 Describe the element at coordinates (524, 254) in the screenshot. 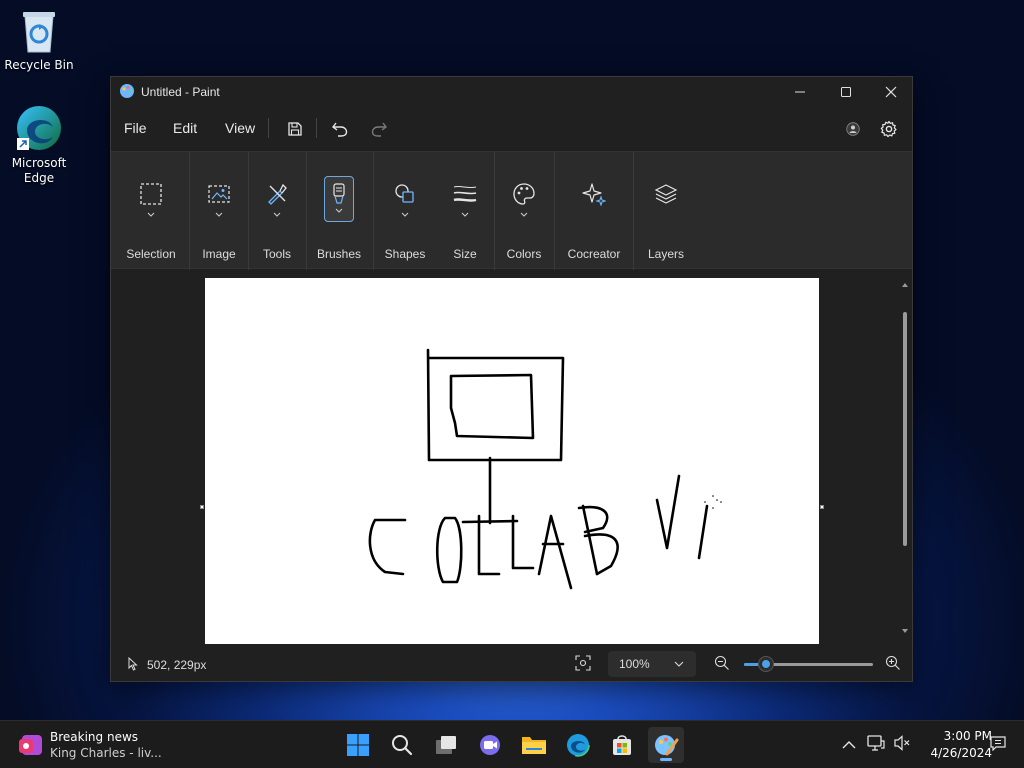

I see `ribbon-label-colors: Colors` at that location.